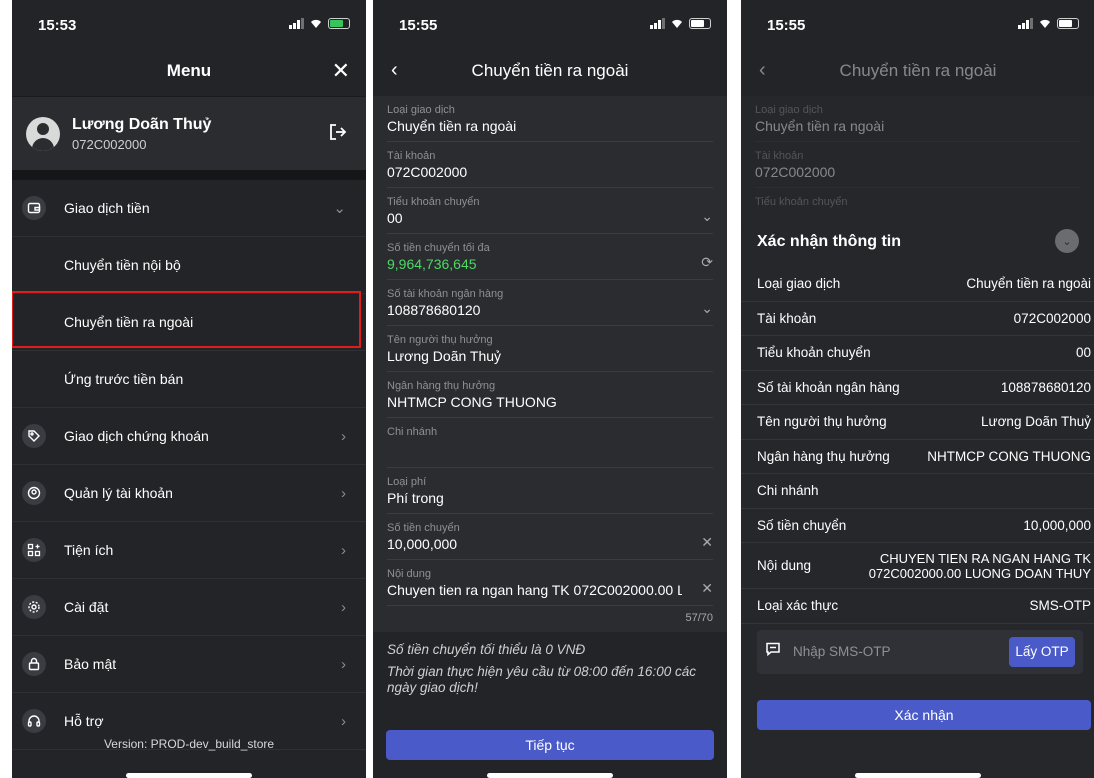 The width and height of the screenshot is (1094, 778). I want to click on menu-item-label: Giao dịch tiền, so click(107, 208).